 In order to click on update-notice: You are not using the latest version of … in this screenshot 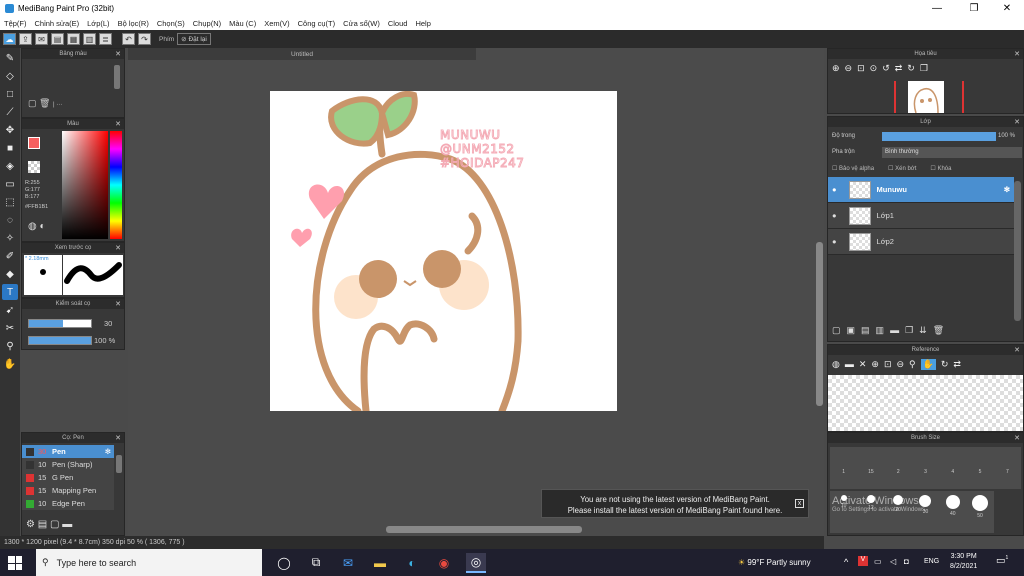, I will do `click(675, 503)`.